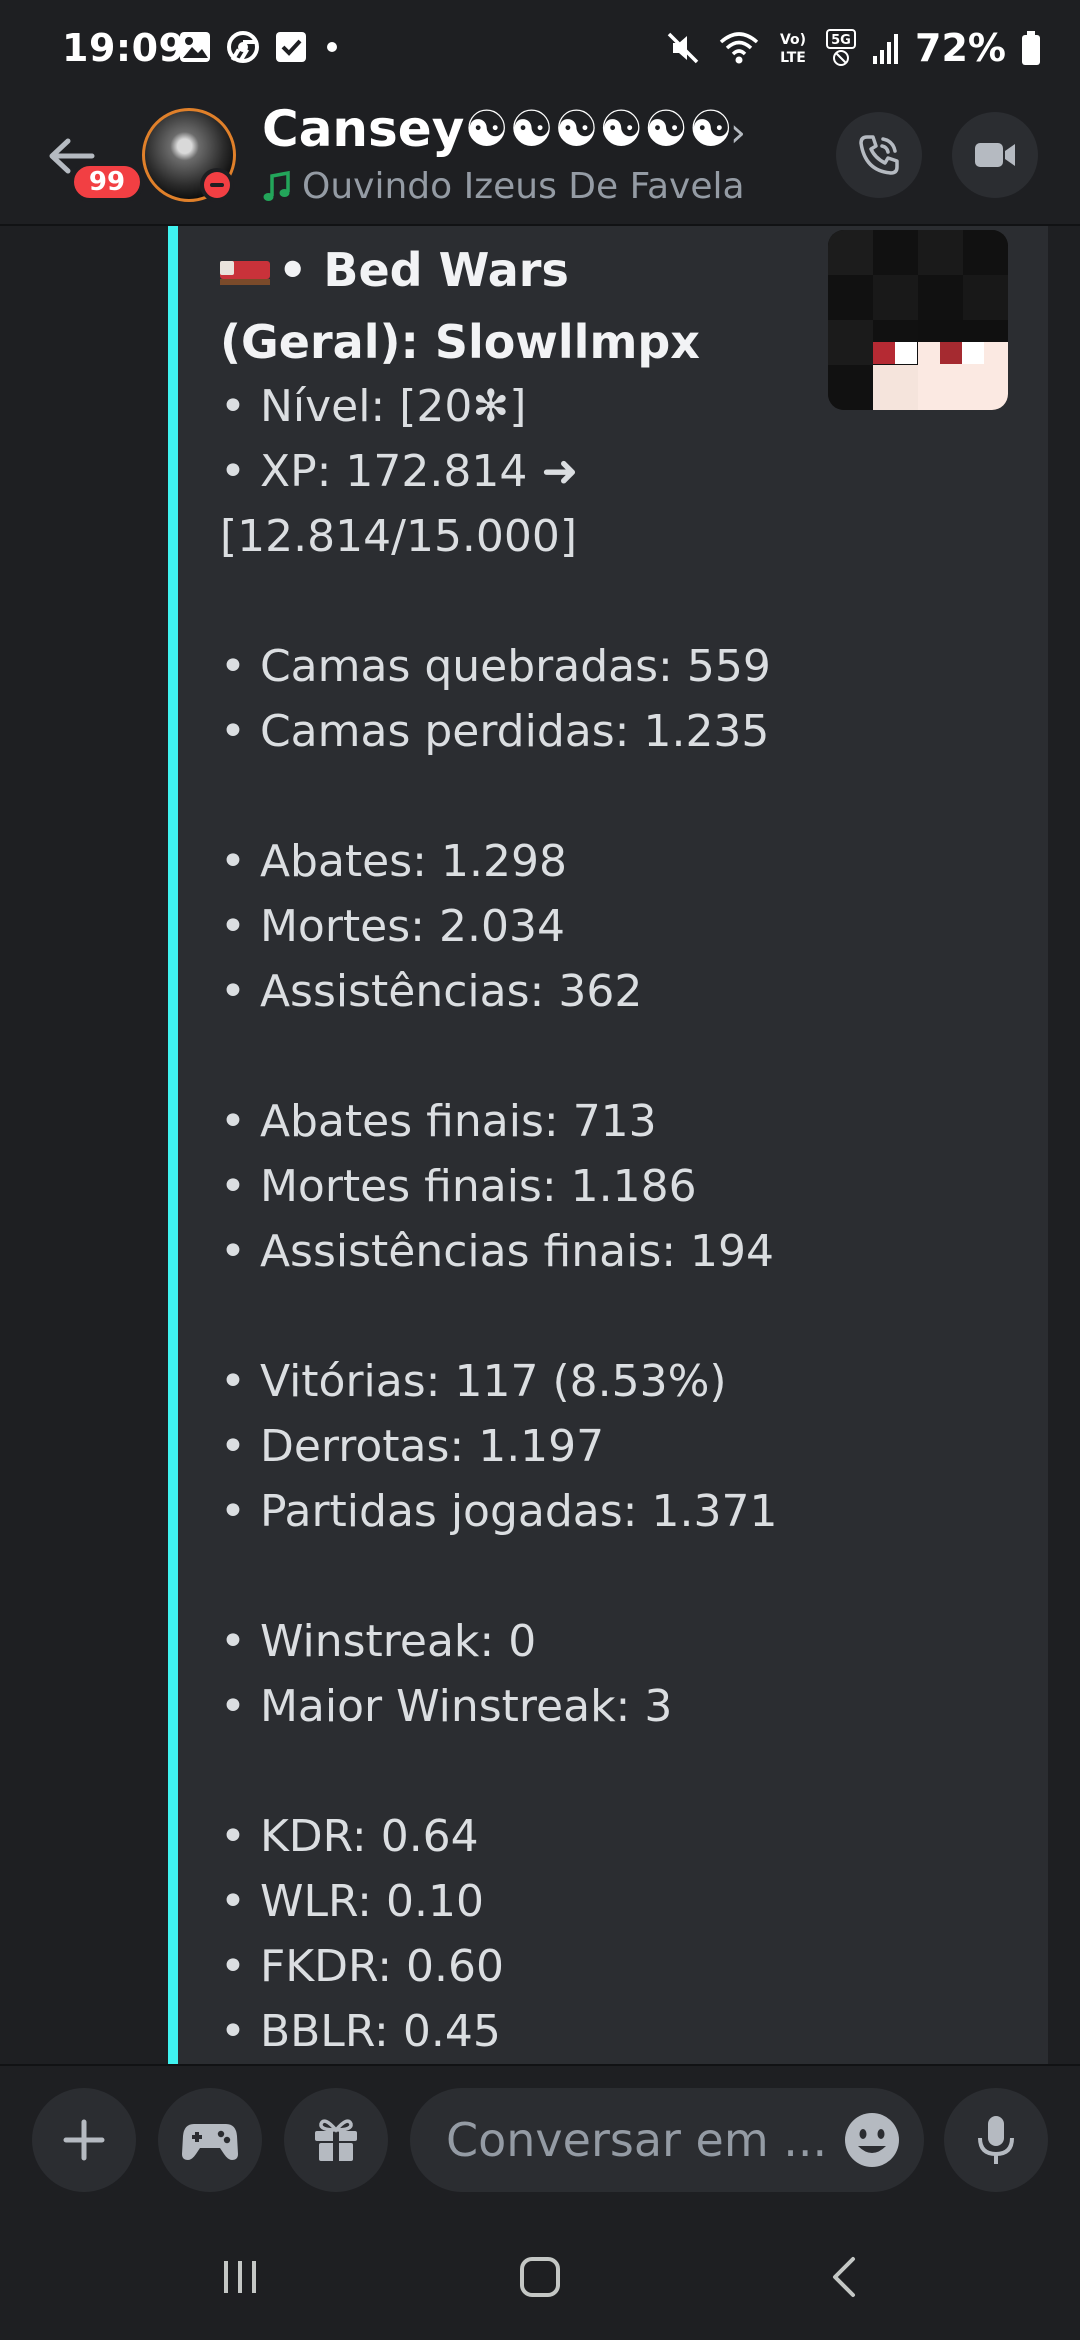 This screenshot has width=1080, height=2340. What do you see at coordinates (793, 58) in the screenshot?
I see `svg-text: LTE` at bounding box center [793, 58].